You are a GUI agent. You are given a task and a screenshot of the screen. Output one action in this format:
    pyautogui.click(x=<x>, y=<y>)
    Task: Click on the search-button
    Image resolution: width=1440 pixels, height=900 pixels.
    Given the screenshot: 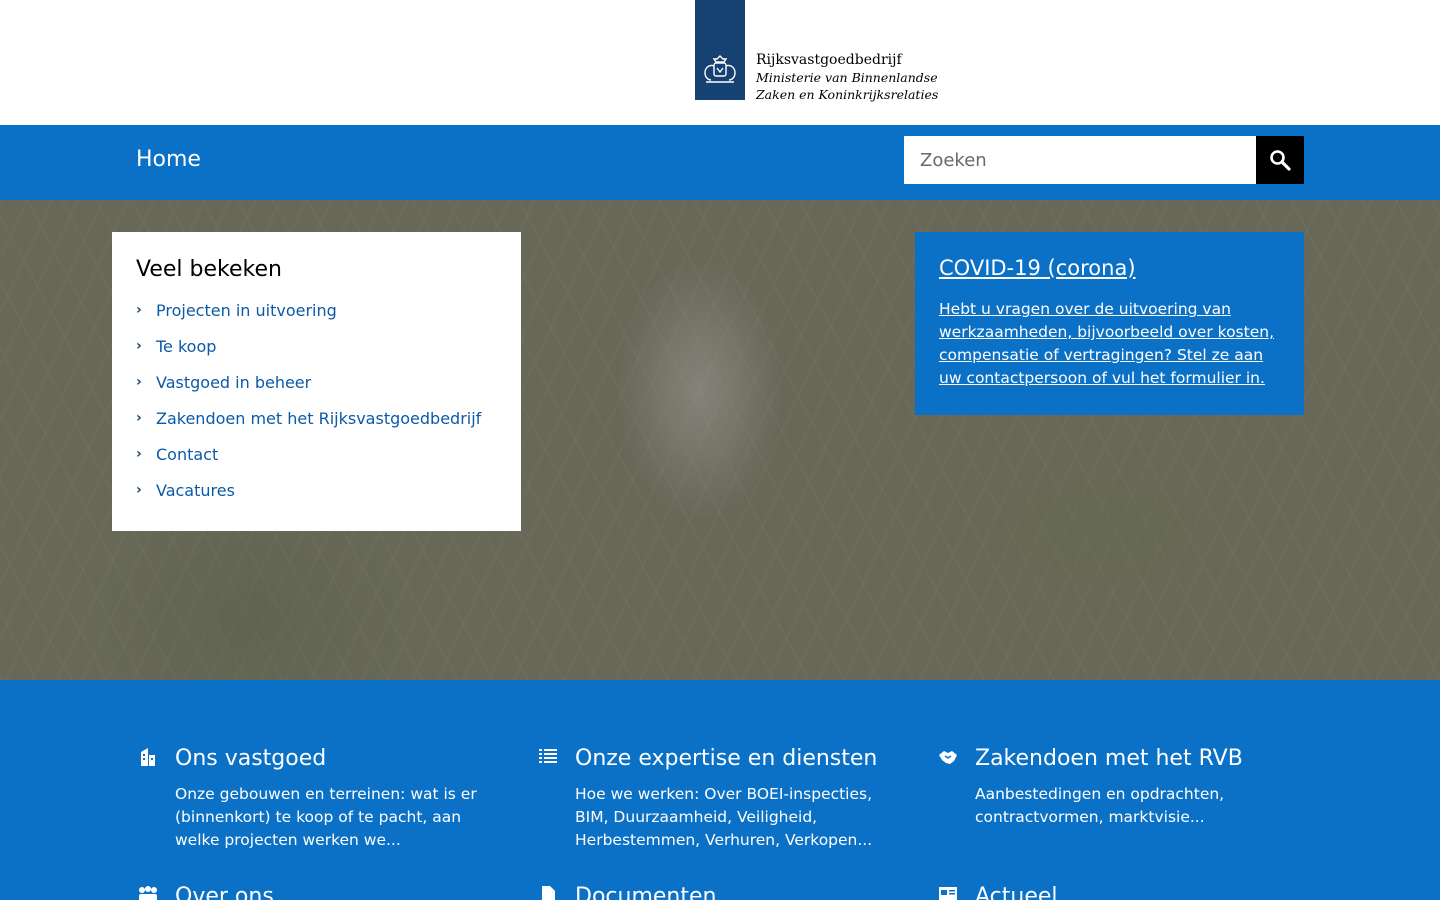 What is the action you would take?
    pyautogui.click(x=1280, y=160)
    